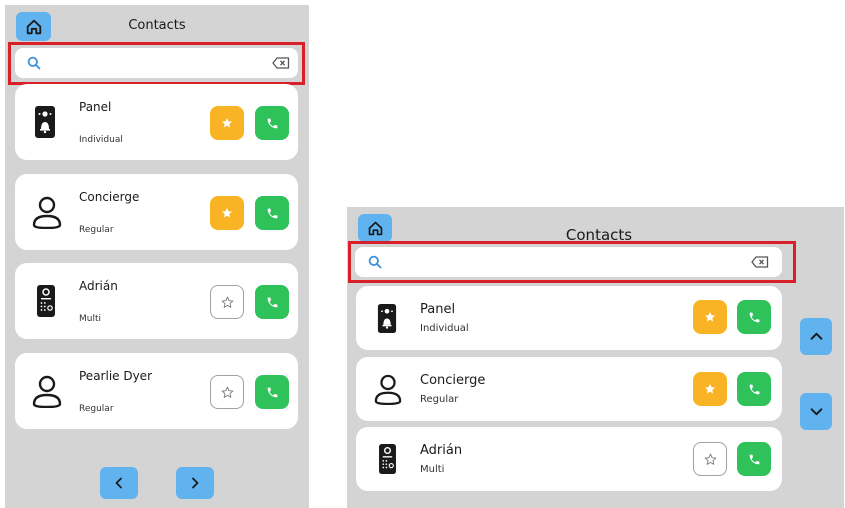 This screenshot has height=508, width=845. I want to click on chevron-right-icon, so click(195, 483).